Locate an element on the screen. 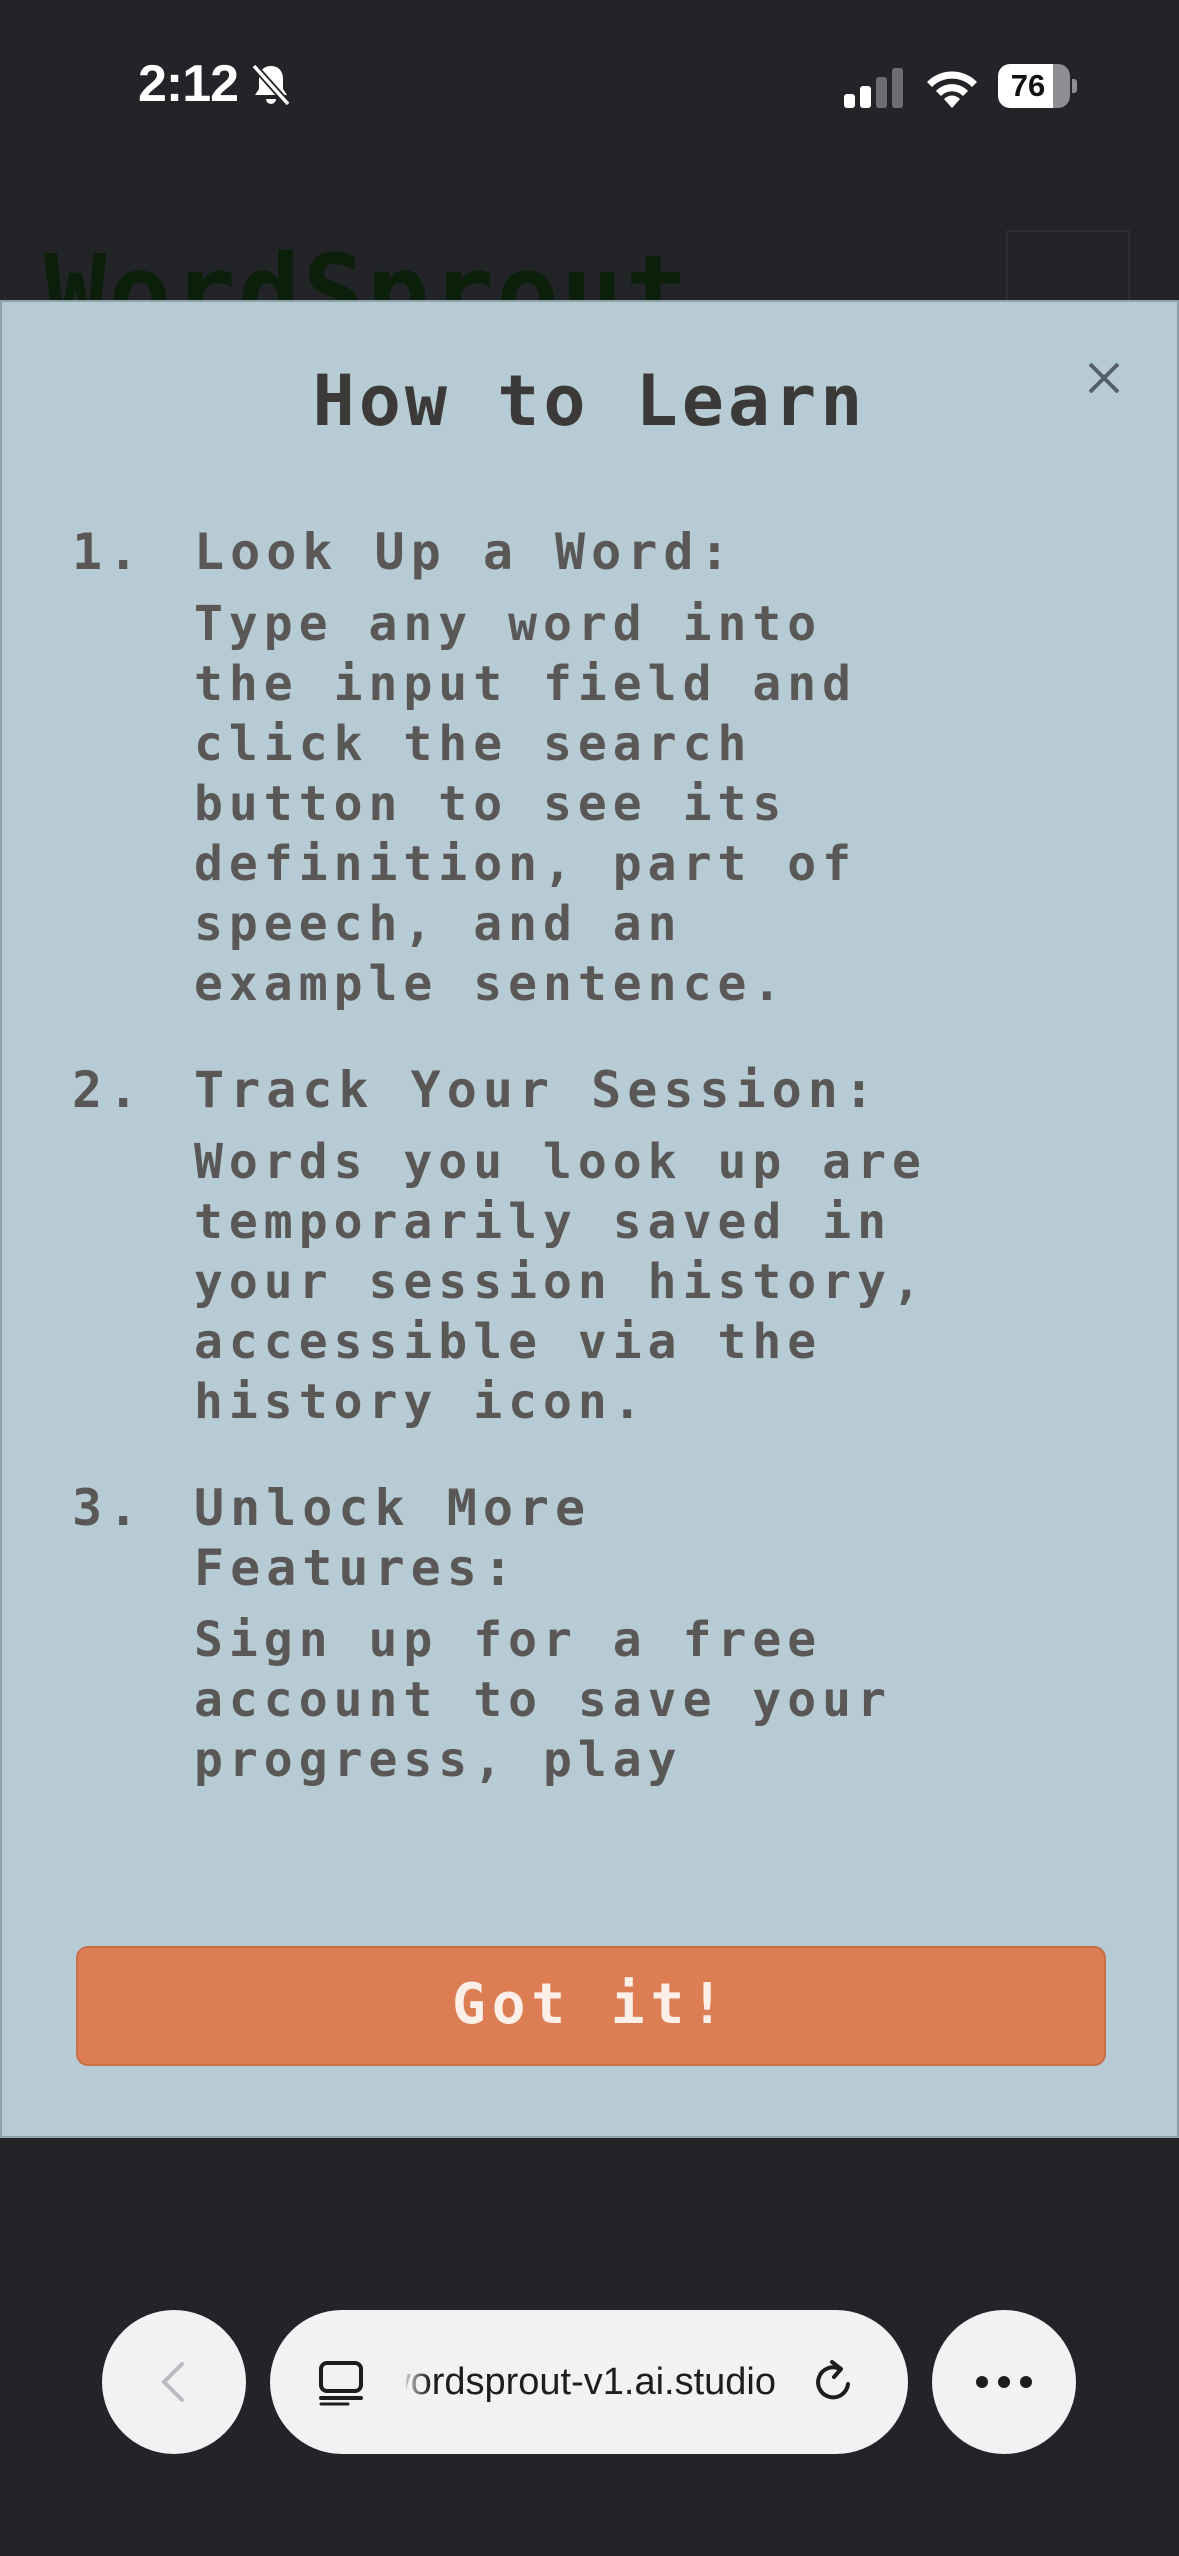 The image size is (1179, 2556). battery-indicator: 76 is located at coordinates (1038, 86).